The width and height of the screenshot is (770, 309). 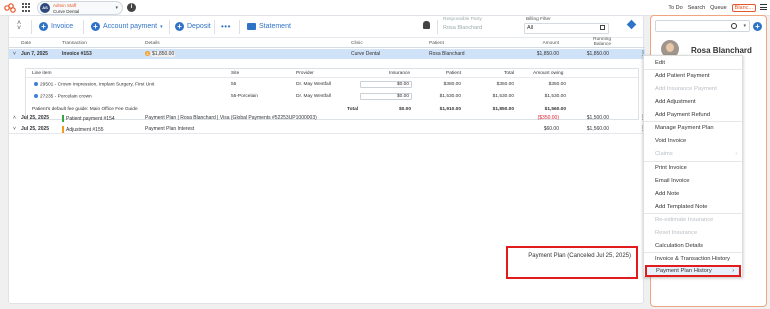 I want to click on col-patient: Patient, so click(x=436, y=43).